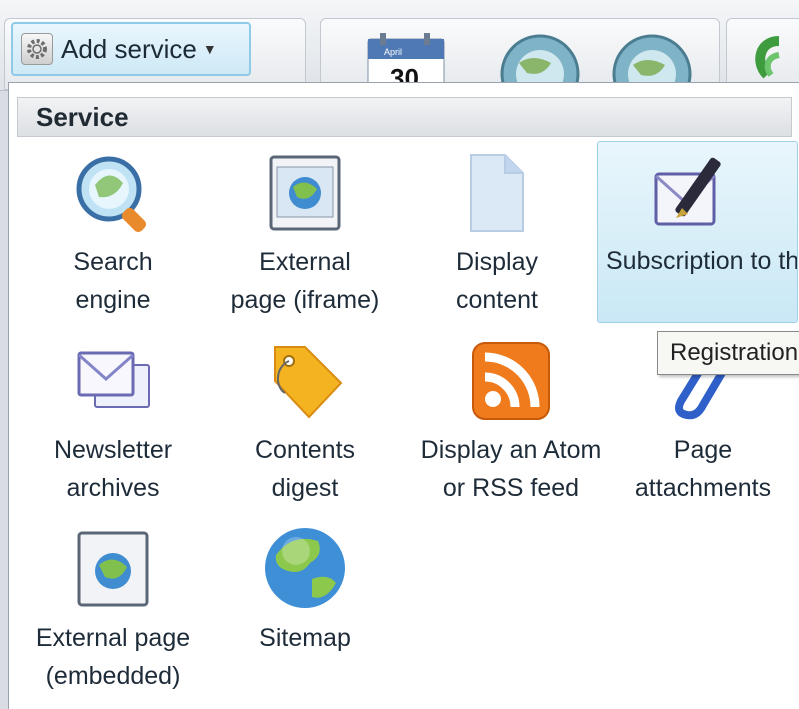 The image size is (799, 709). Describe the element at coordinates (511, 381) in the screenshot. I see `rss-icon` at that location.